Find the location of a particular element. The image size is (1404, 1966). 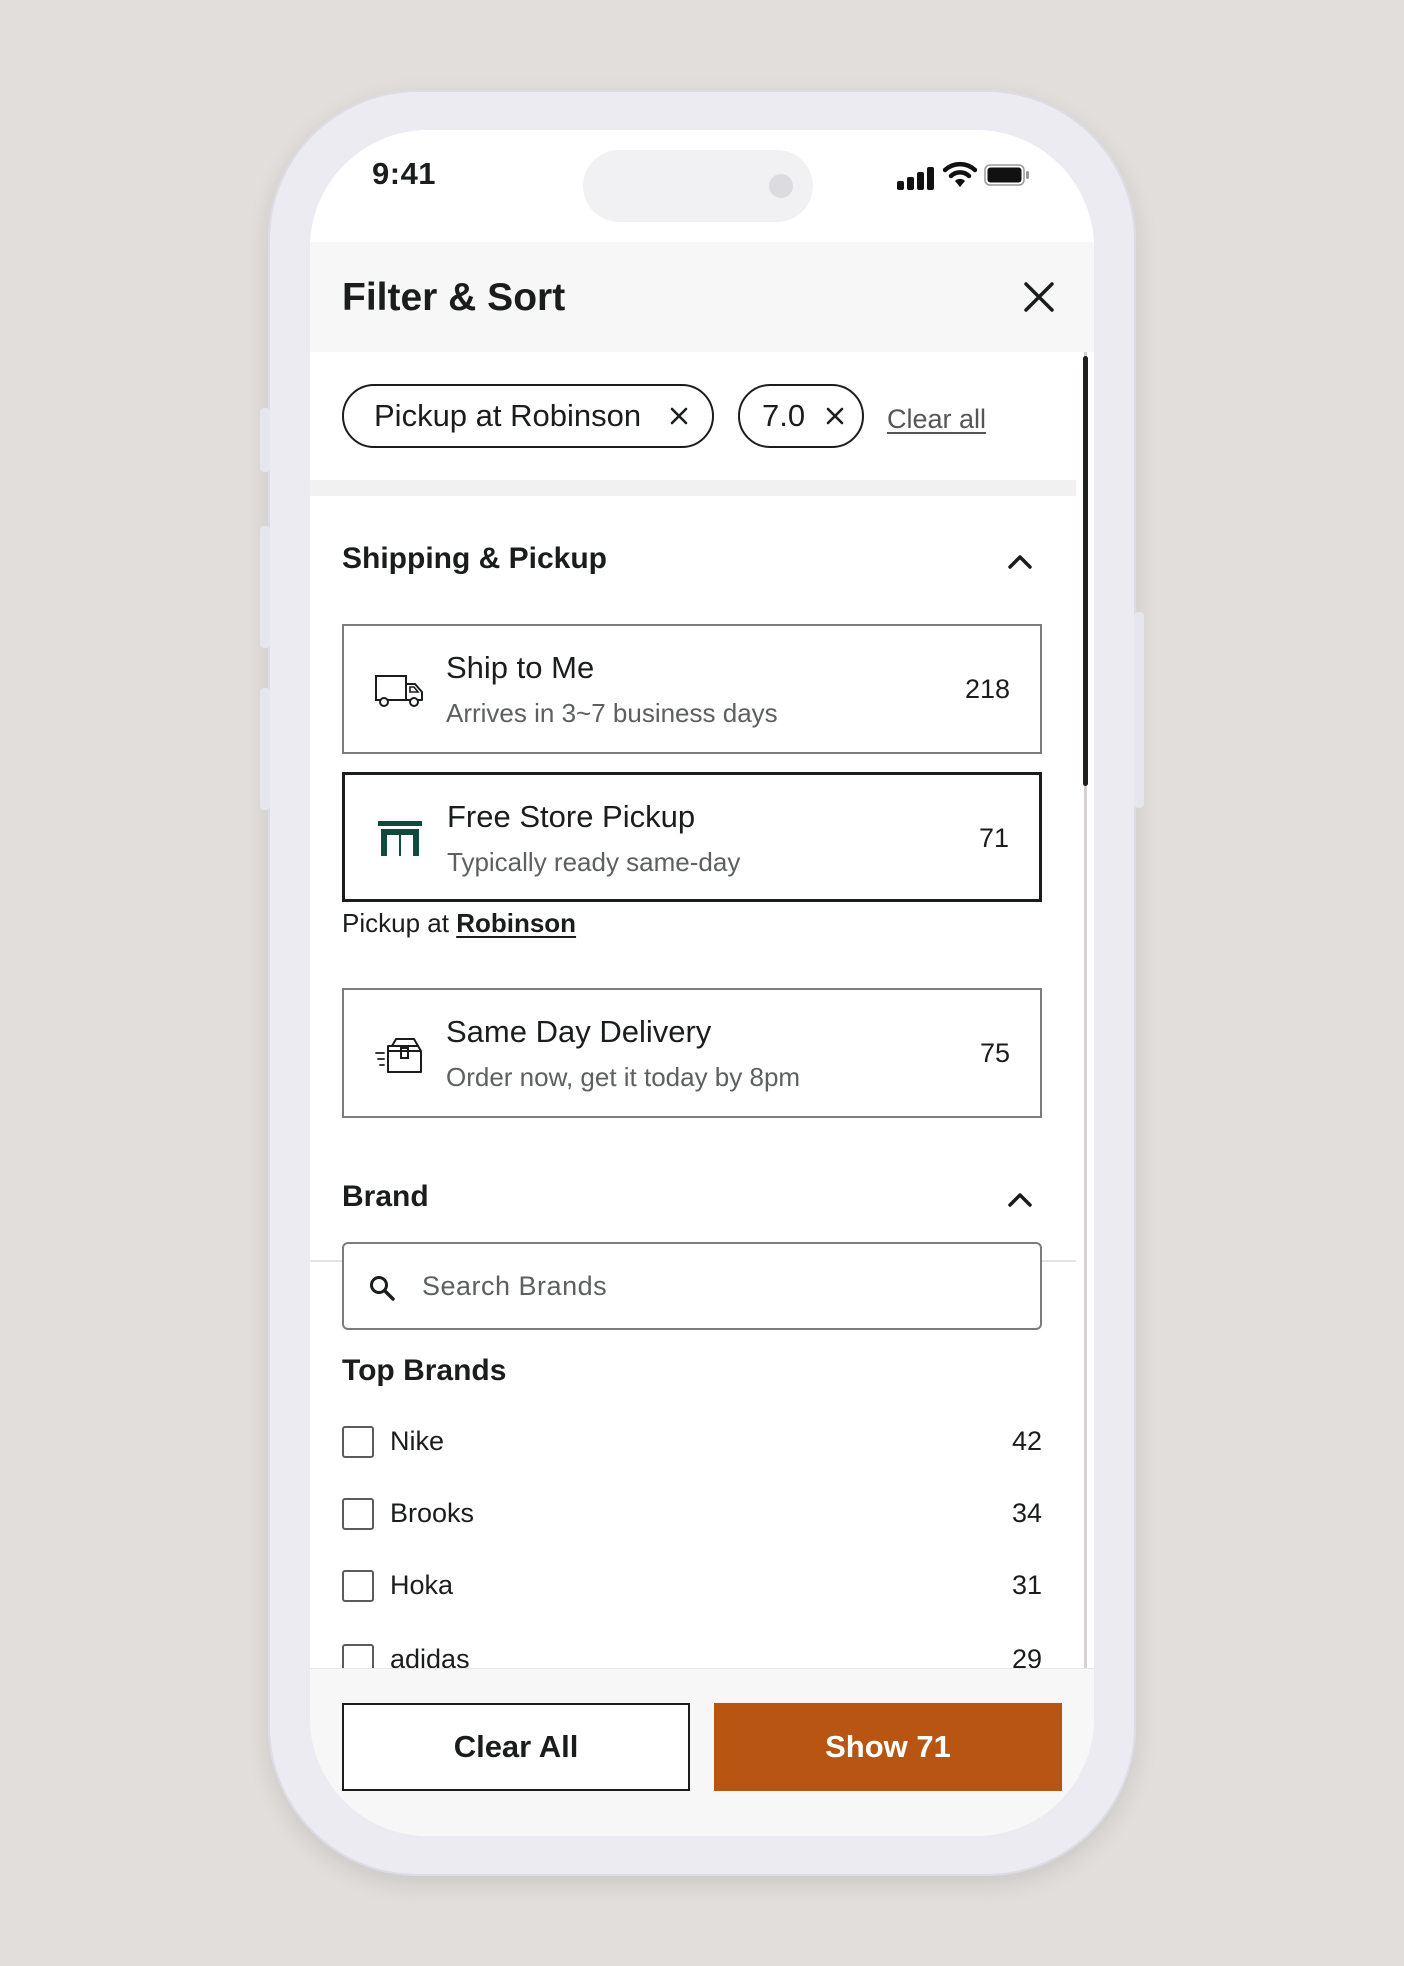

filter-chip-label: Pickup at Robinson is located at coordinates (508, 415).